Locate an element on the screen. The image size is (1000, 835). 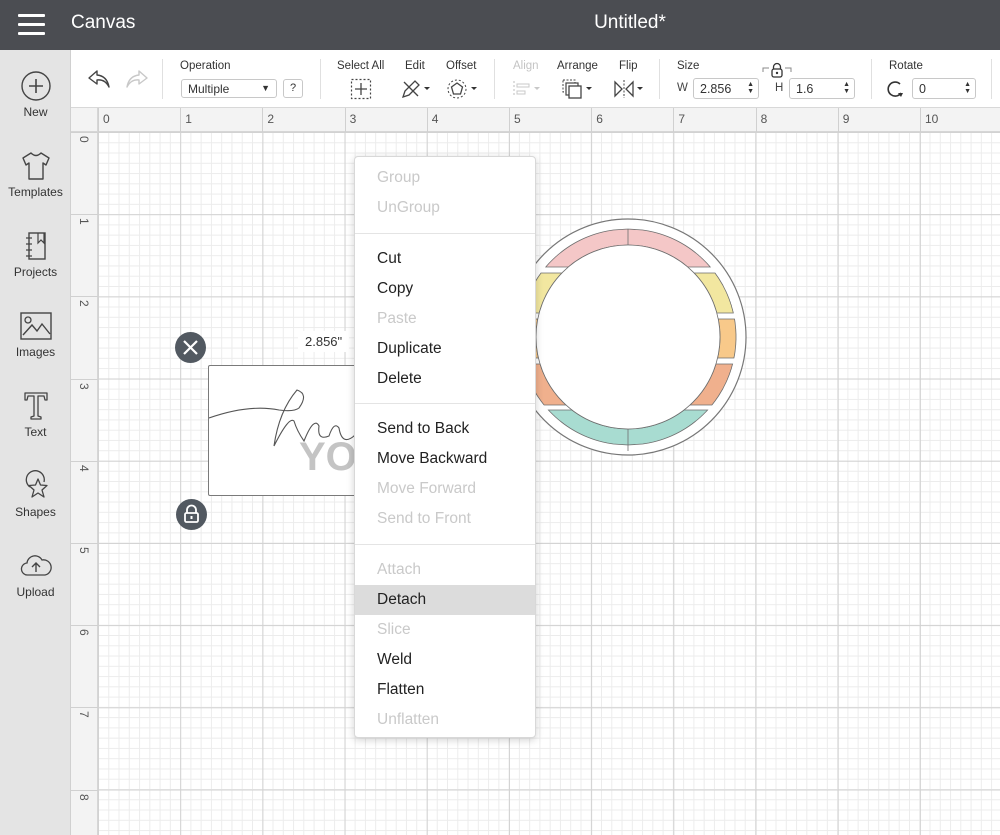
sidebar-label: Images is located at coordinates (35, 352).